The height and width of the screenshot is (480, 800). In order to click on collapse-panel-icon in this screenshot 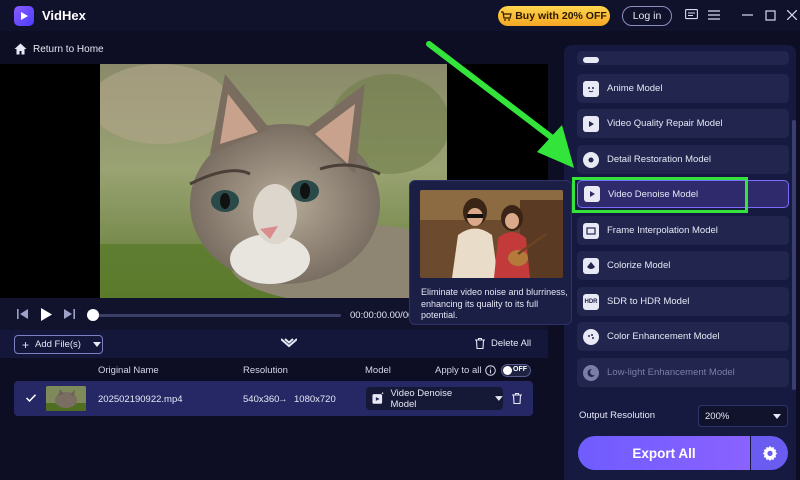, I will do `click(289, 344)`.